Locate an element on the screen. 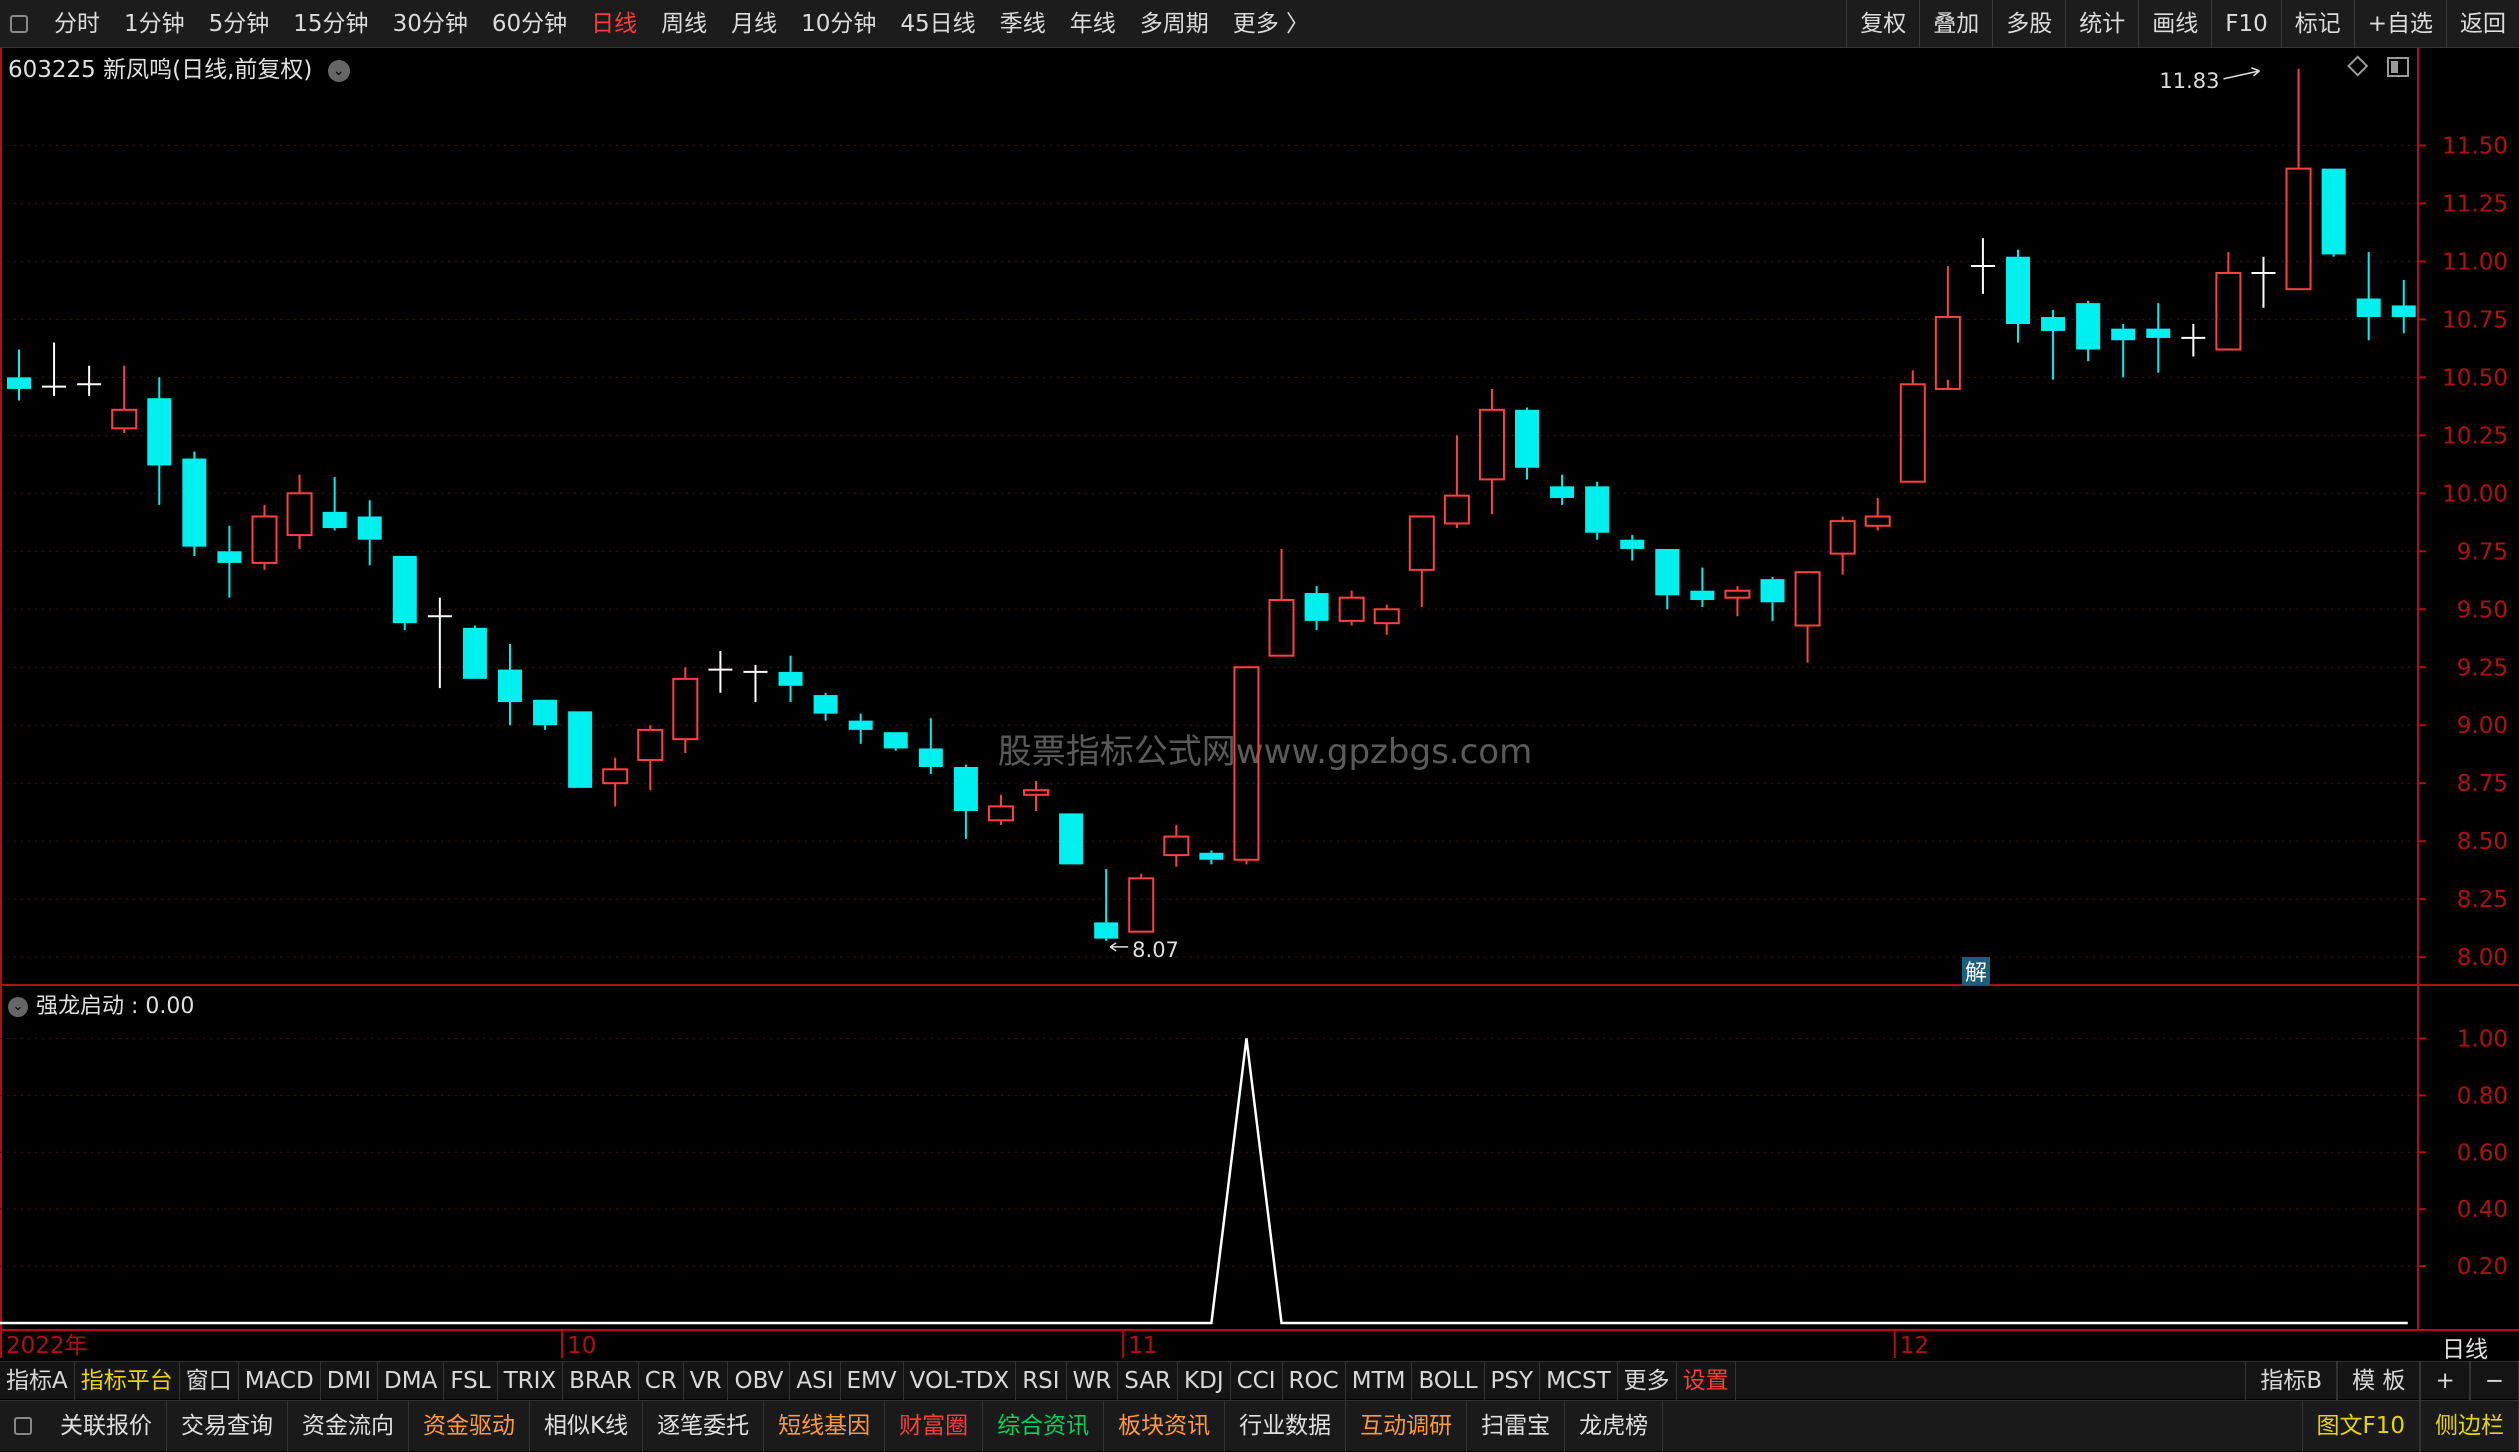  function-button-12: 扫雷宝 is located at coordinates (1516, 1426).